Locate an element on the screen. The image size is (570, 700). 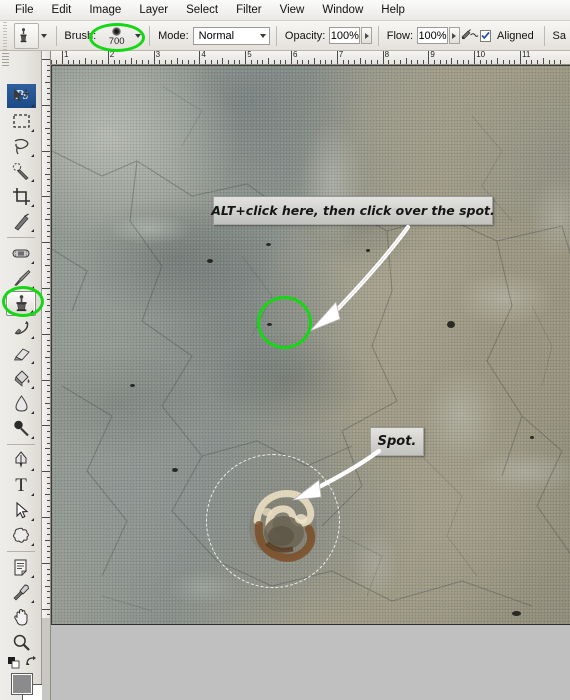
sidebar-item-move-tool is located at coordinates (21, 96).